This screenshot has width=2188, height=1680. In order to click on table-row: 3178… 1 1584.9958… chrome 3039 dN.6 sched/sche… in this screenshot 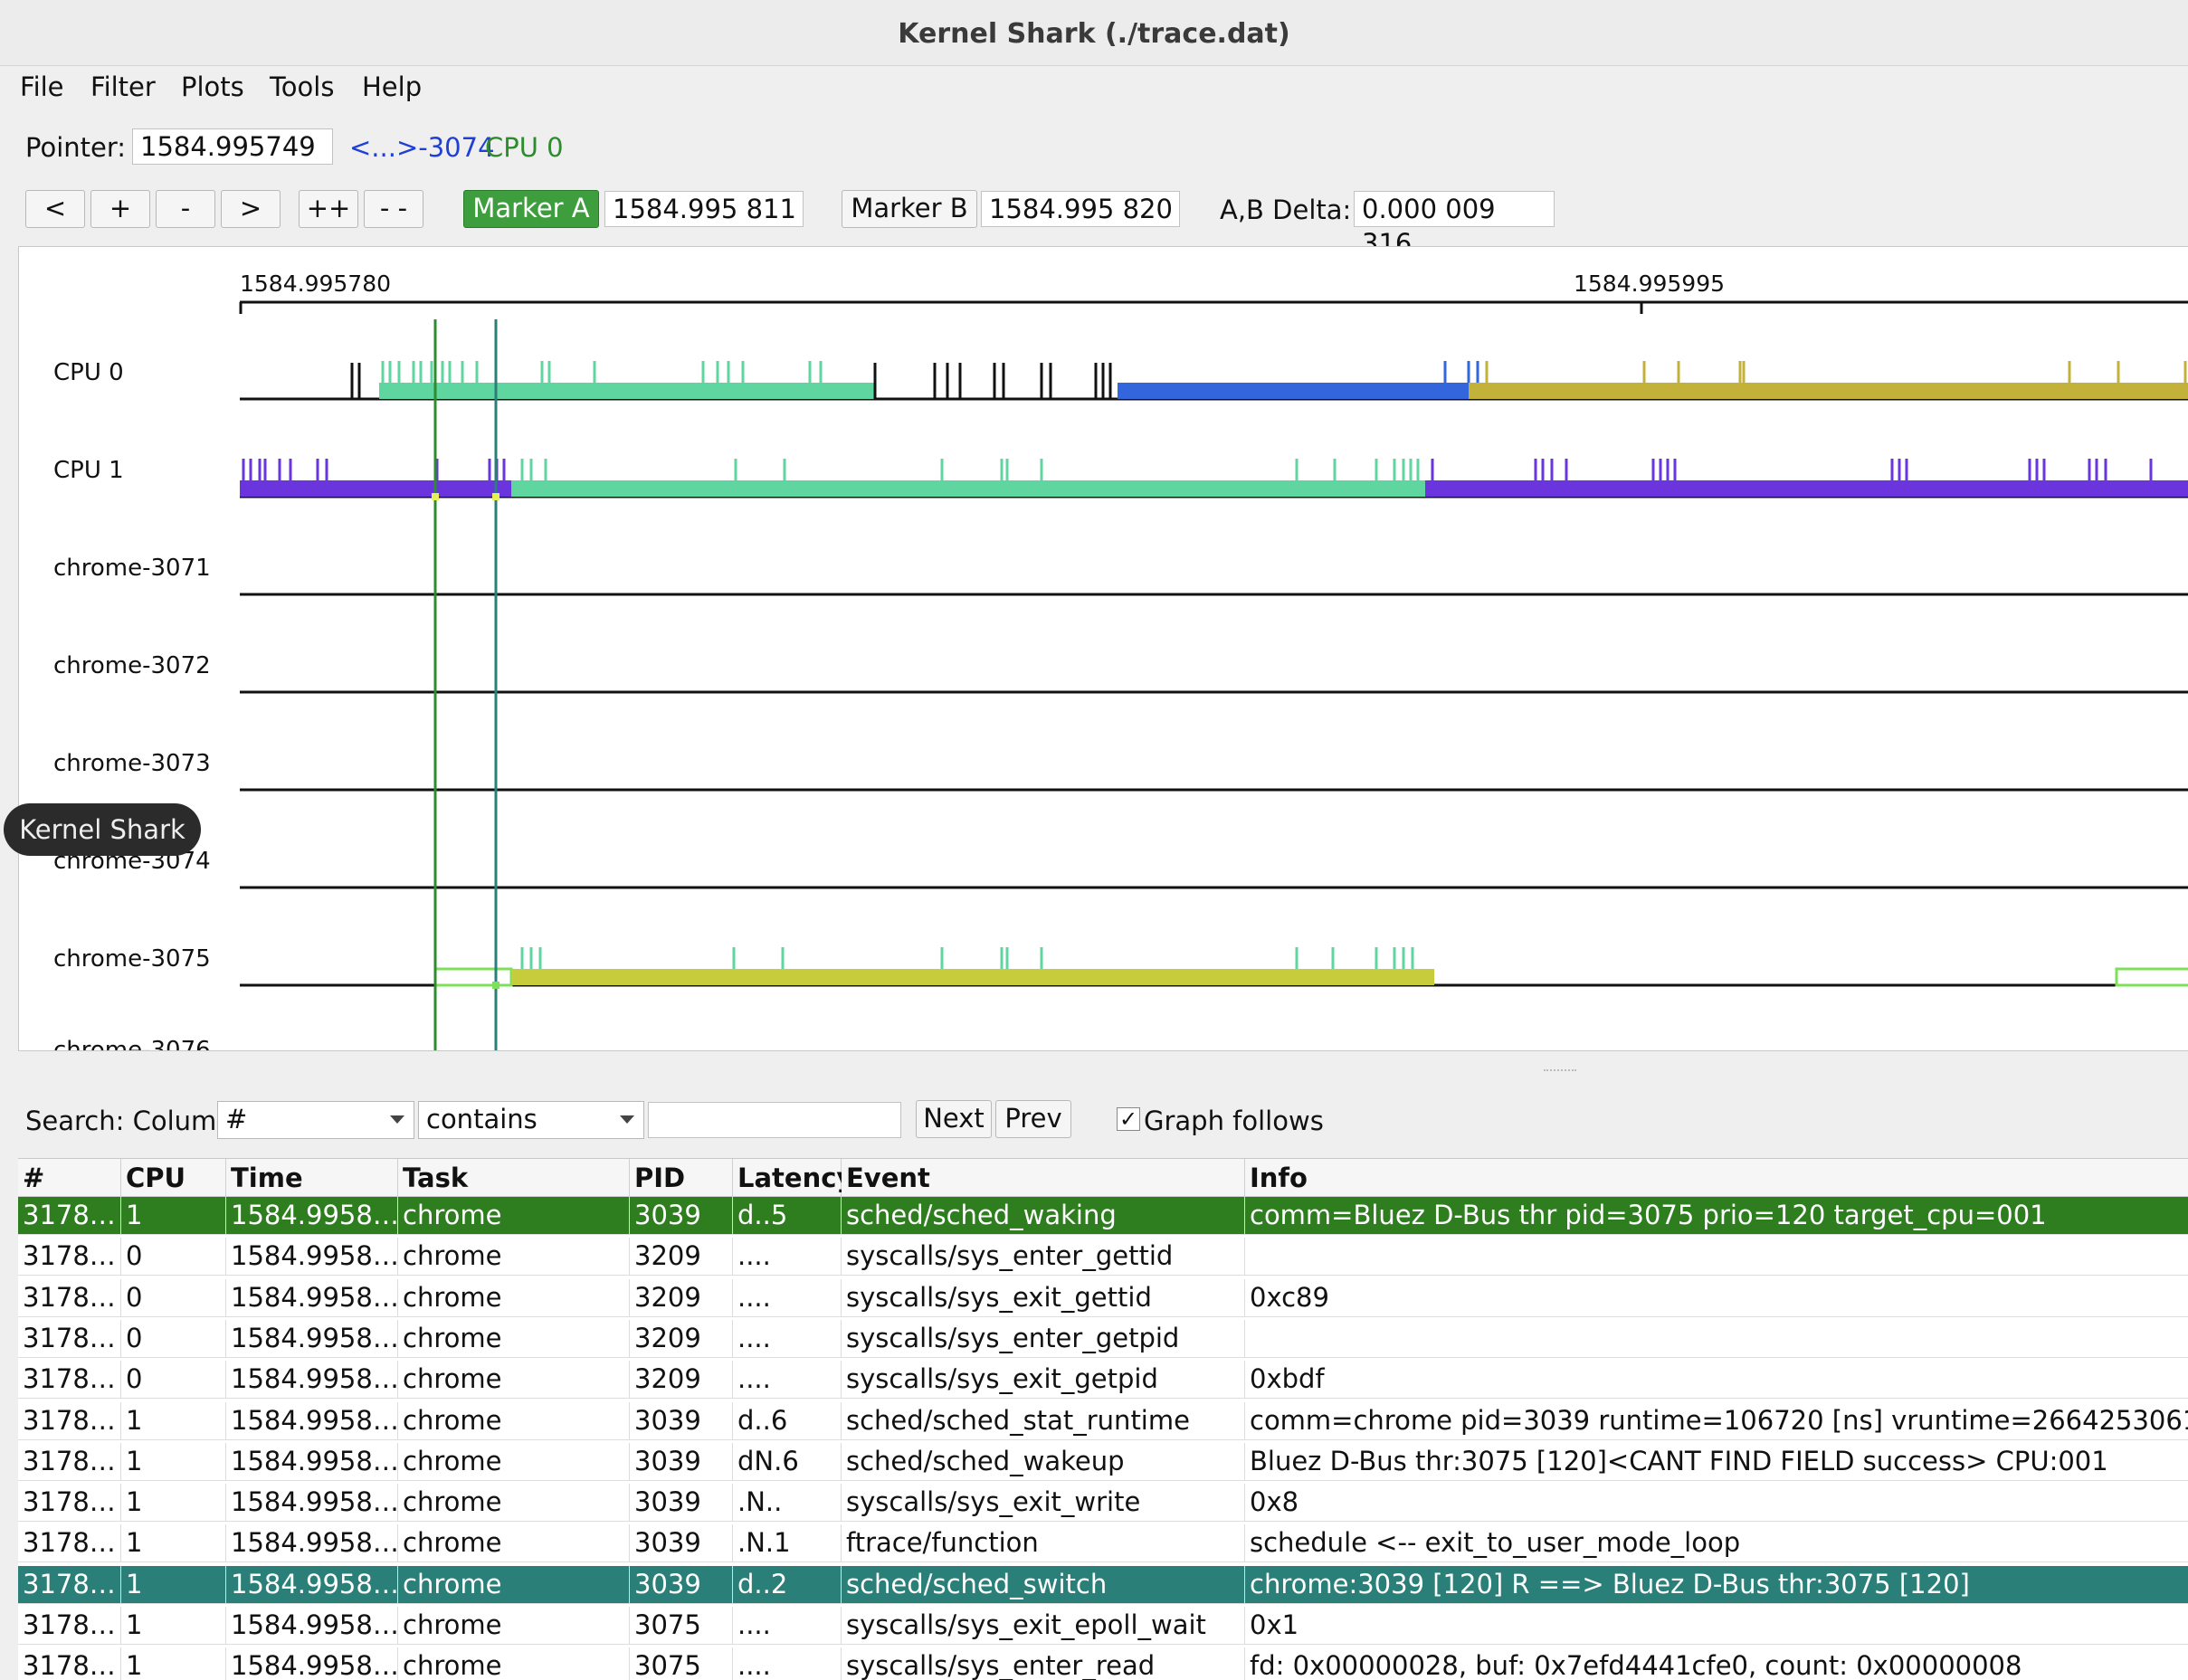, I will do `click(1103, 1461)`.